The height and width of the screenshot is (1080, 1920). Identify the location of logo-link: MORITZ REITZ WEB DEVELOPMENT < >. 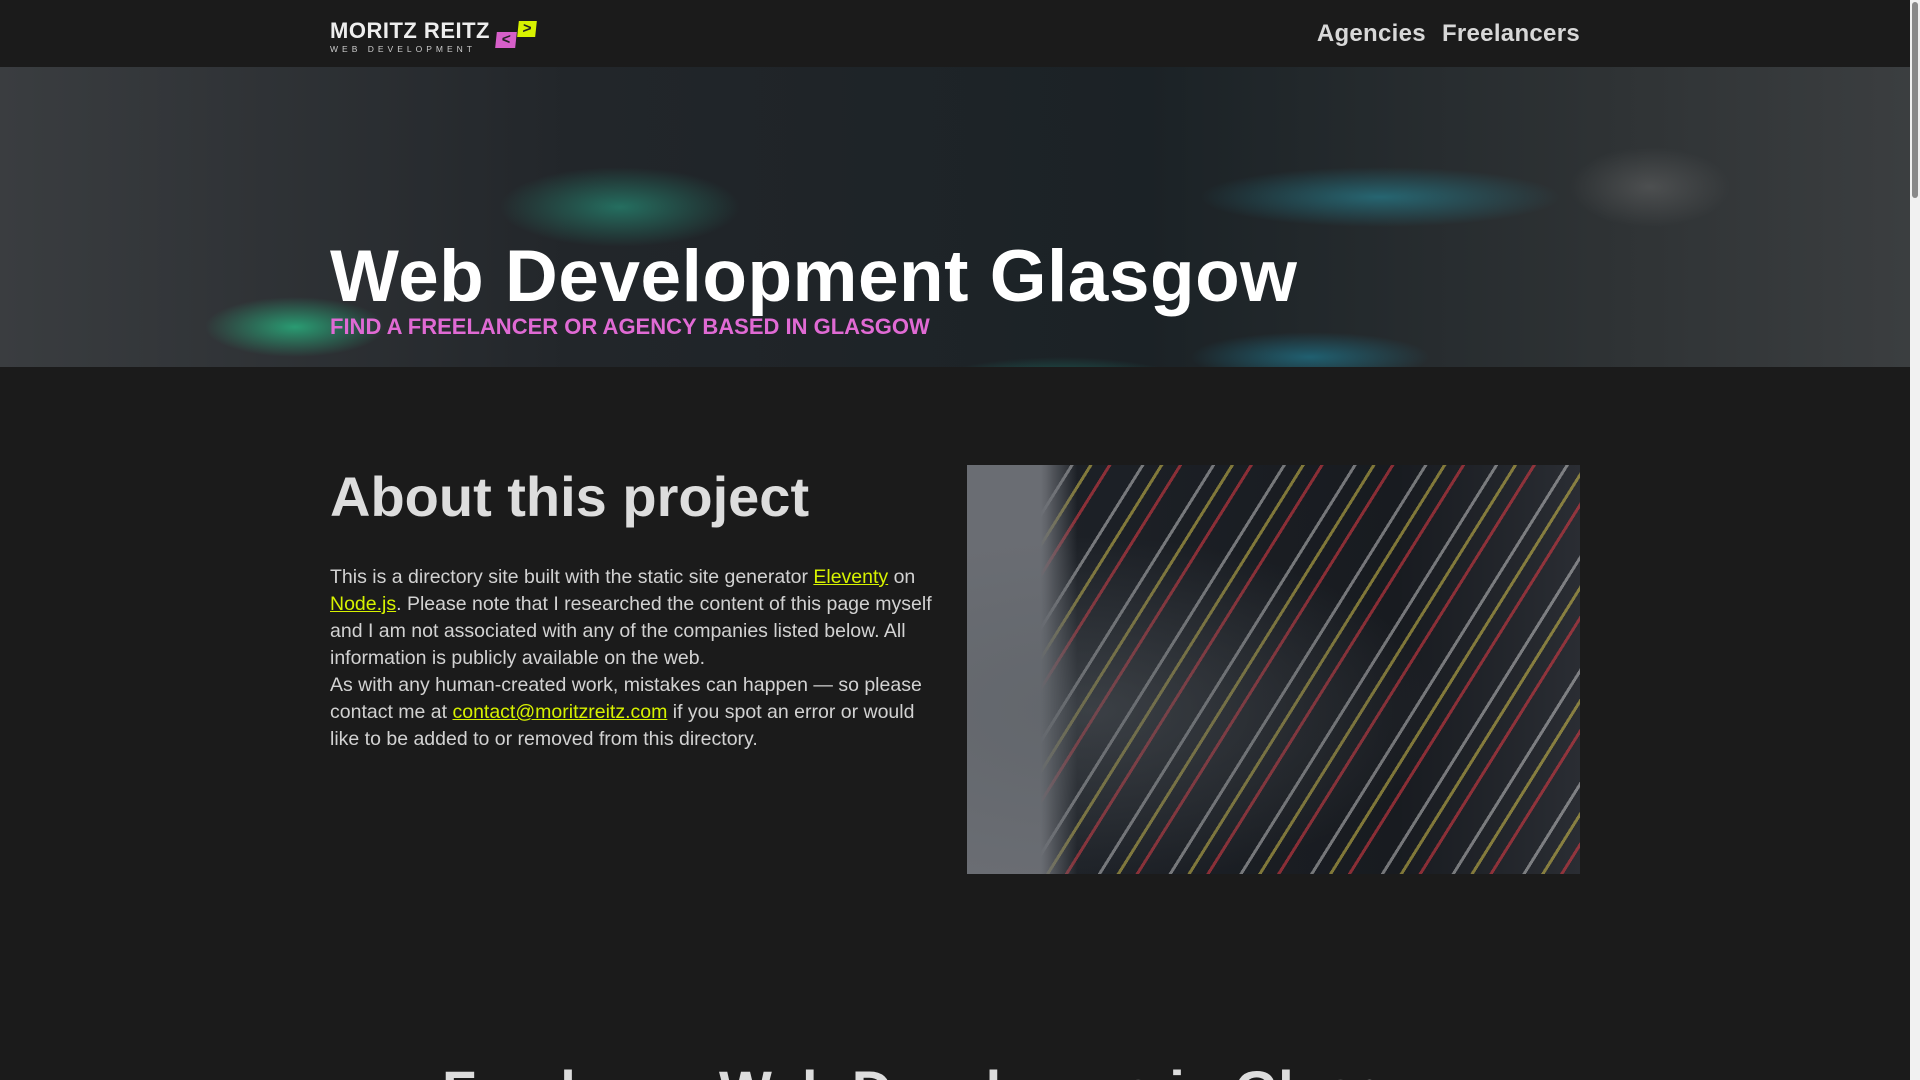
(434, 37).